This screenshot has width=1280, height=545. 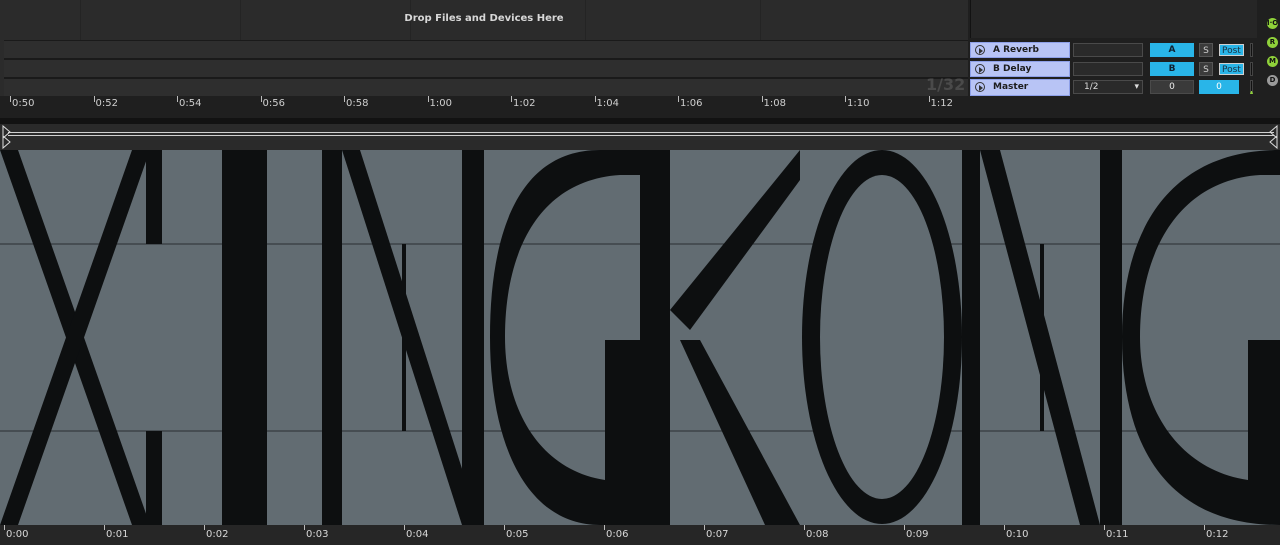 I want to click on master-track-header: Master, so click(x=1020, y=87).